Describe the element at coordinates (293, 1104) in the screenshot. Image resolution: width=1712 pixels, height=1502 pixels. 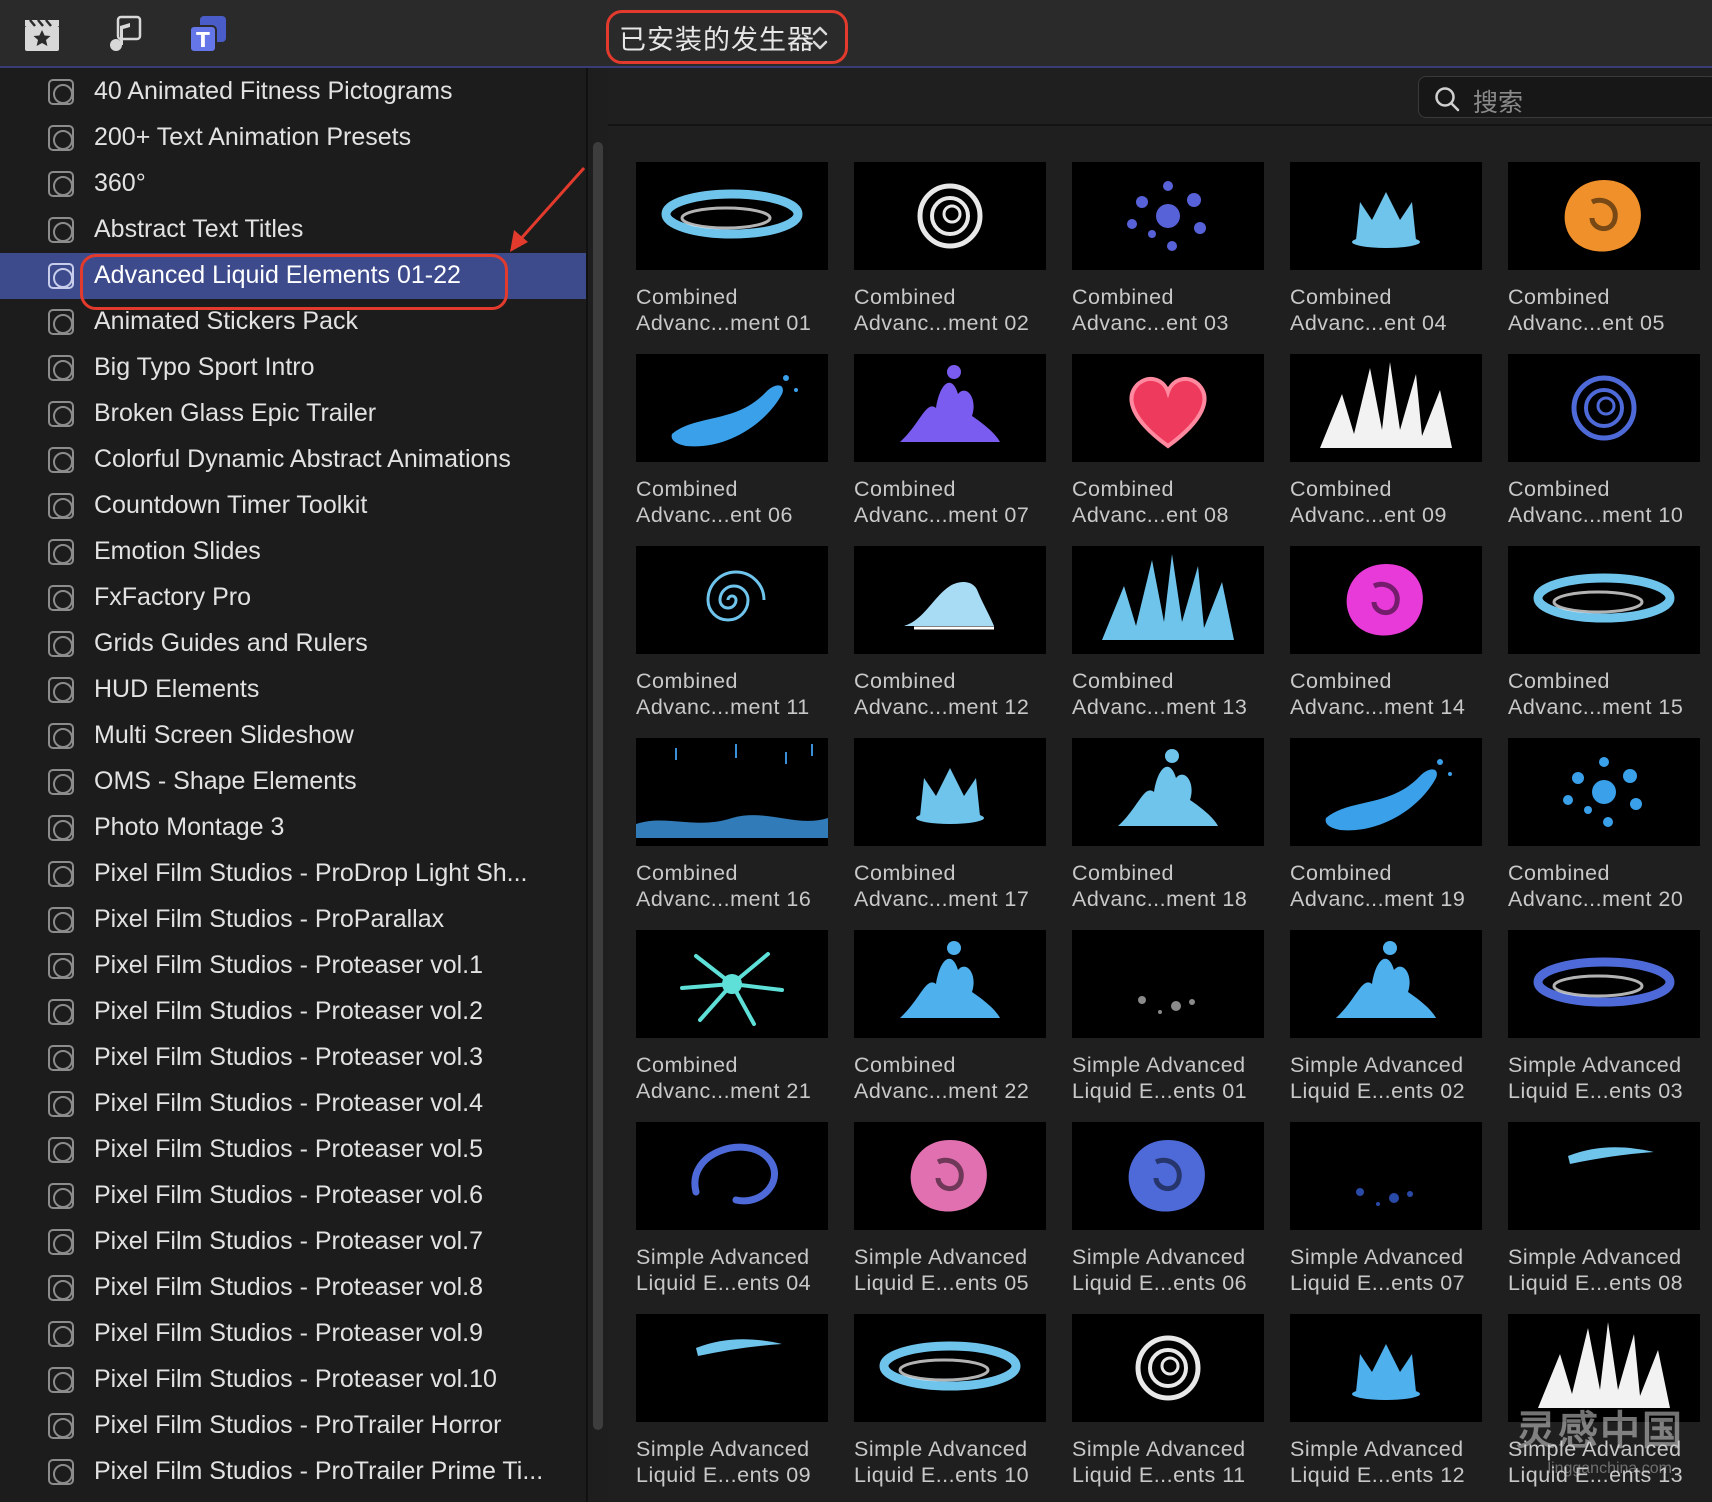
I see `sidebar-item: Pixel Film Studios - Proteaser vol.4` at that location.